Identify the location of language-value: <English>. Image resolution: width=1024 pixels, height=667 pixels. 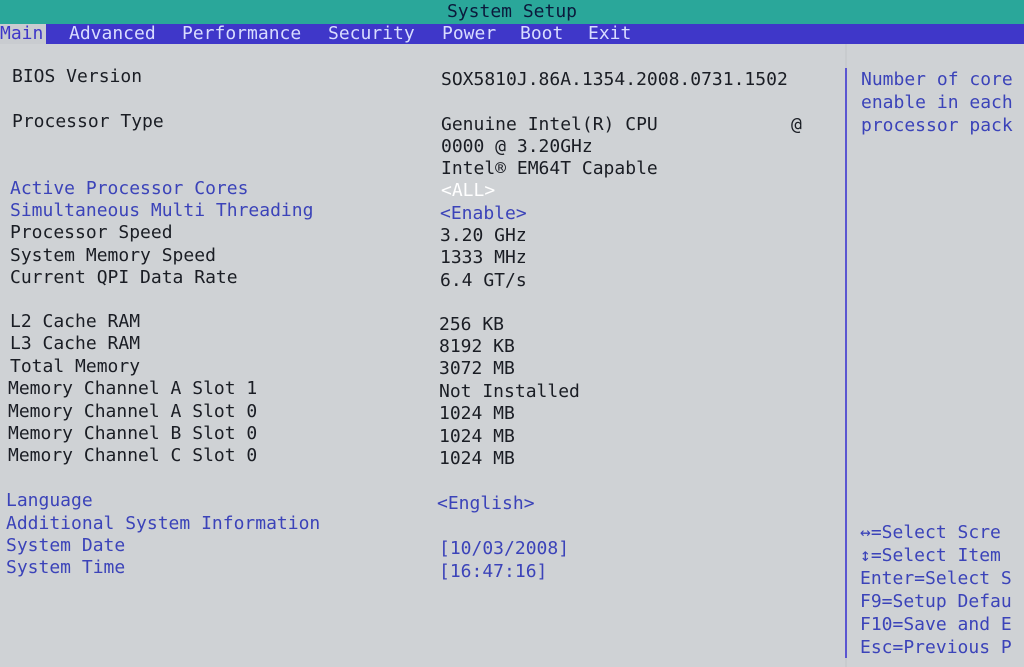
(486, 504).